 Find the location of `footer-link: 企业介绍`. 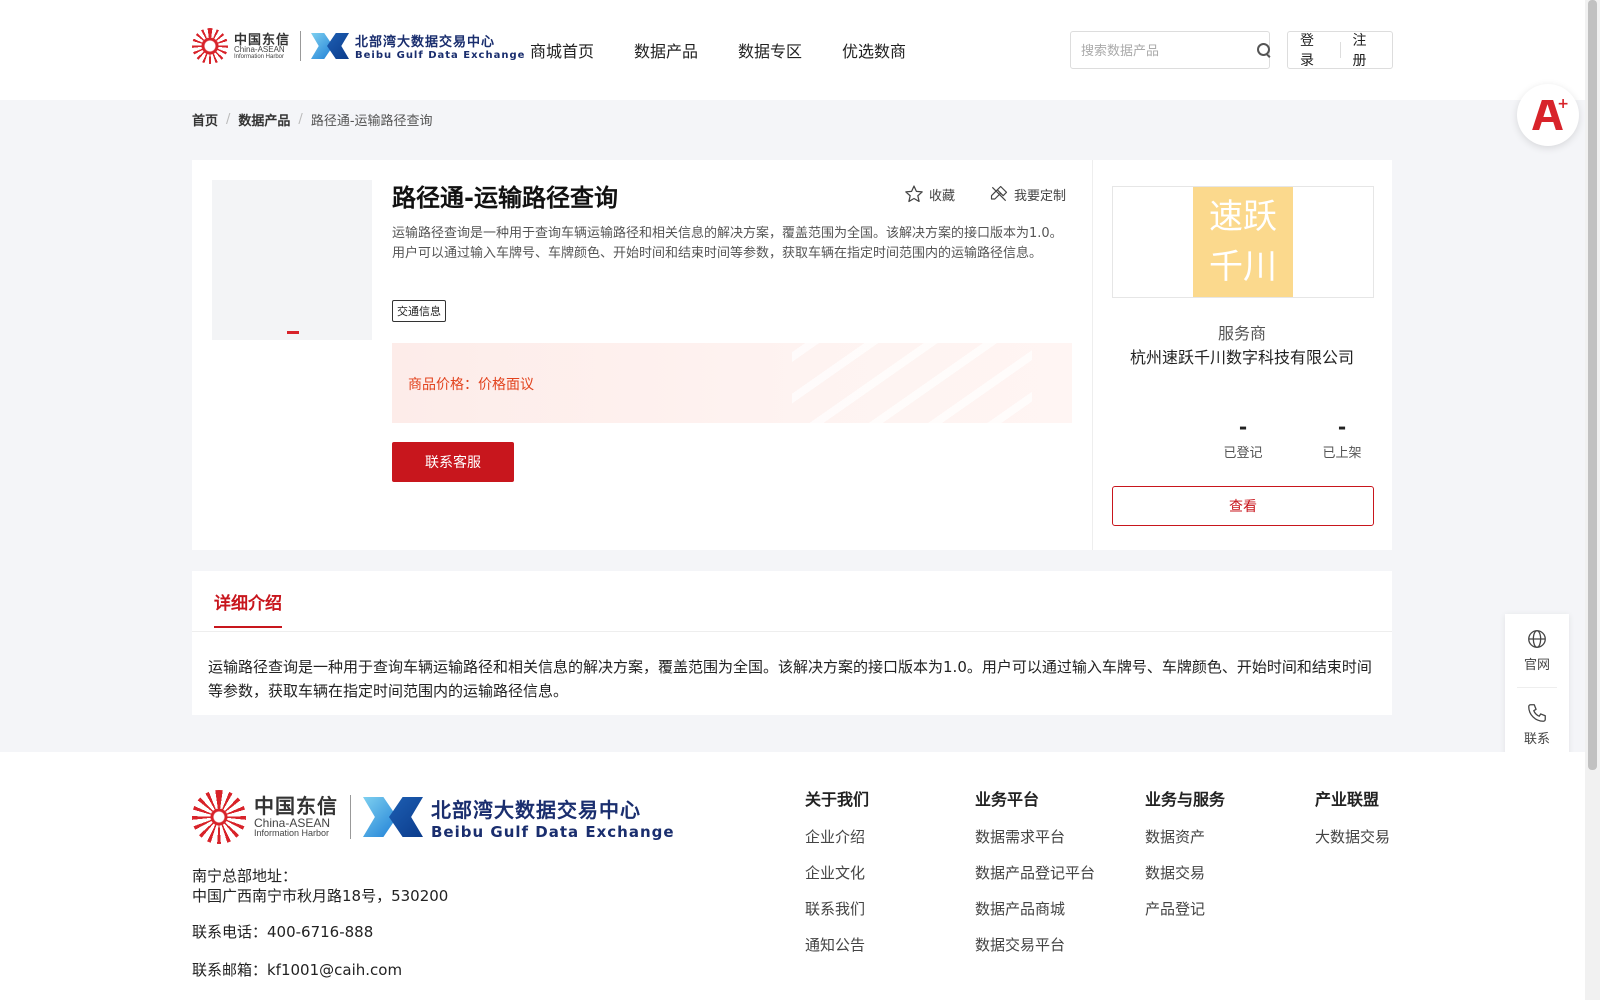

footer-link: 企业介绍 is located at coordinates (837, 836).